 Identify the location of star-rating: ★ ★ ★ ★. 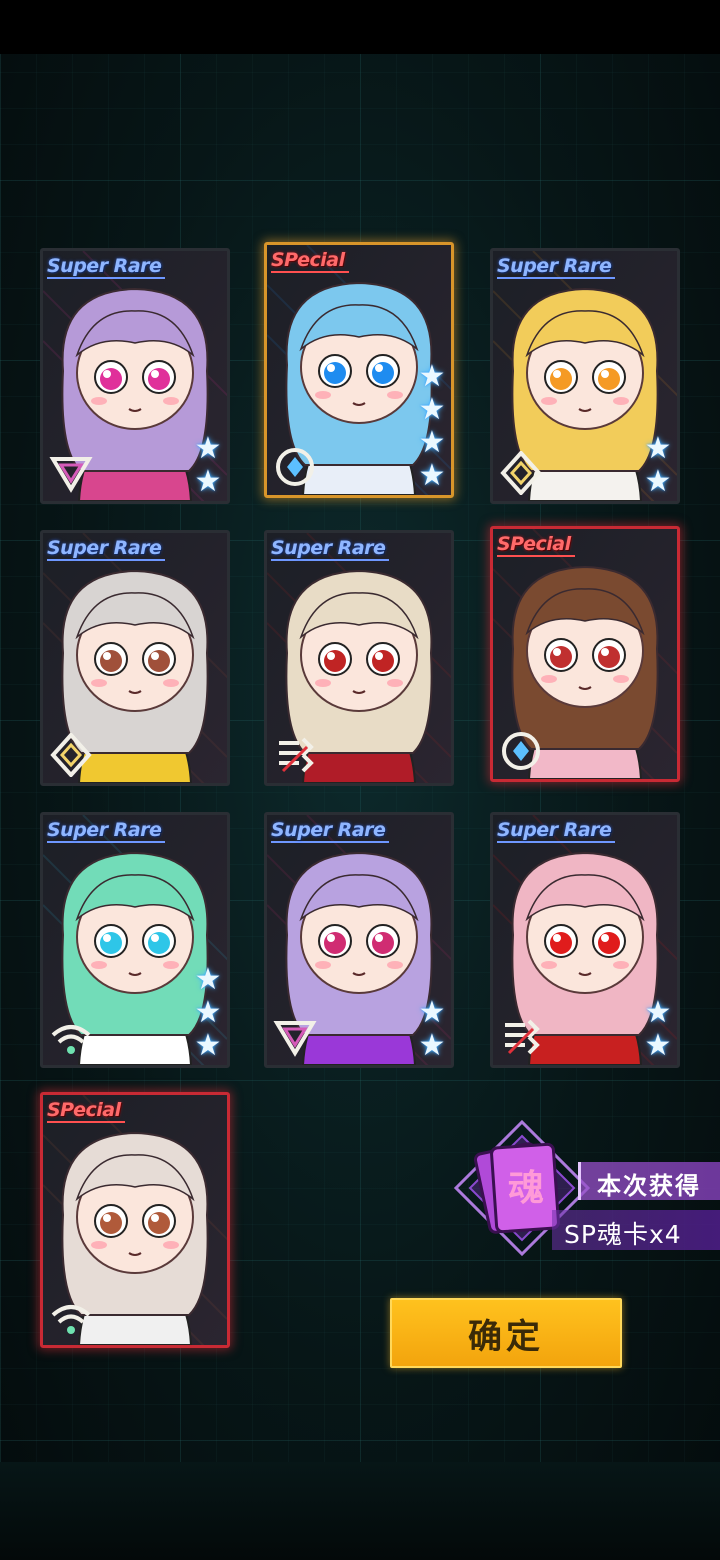
(432, 426).